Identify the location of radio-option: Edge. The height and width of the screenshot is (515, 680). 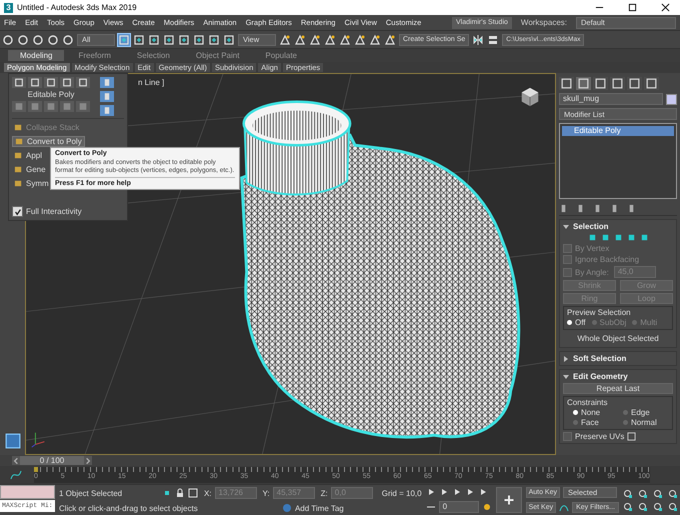
(646, 412).